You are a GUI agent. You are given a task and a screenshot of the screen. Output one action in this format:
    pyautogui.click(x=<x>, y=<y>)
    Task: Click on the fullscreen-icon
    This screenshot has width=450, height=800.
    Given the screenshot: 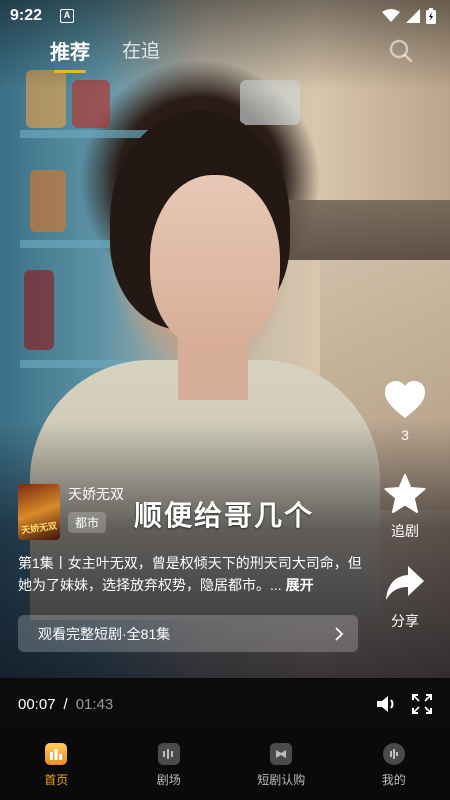 What is the action you would take?
    pyautogui.click(x=422, y=704)
    